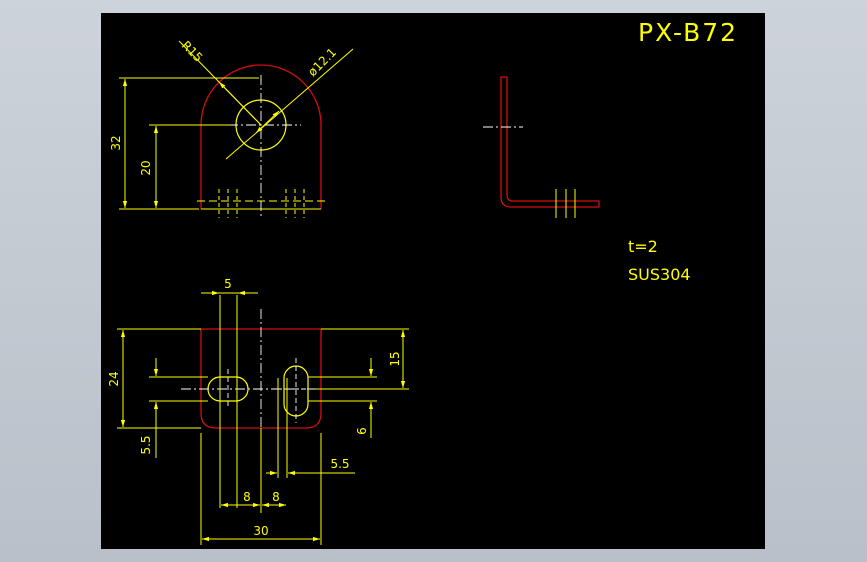 This screenshot has height=562, width=867. Describe the element at coordinates (114, 378) in the screenshot. I see `dim-plan-height: 24` at that location.